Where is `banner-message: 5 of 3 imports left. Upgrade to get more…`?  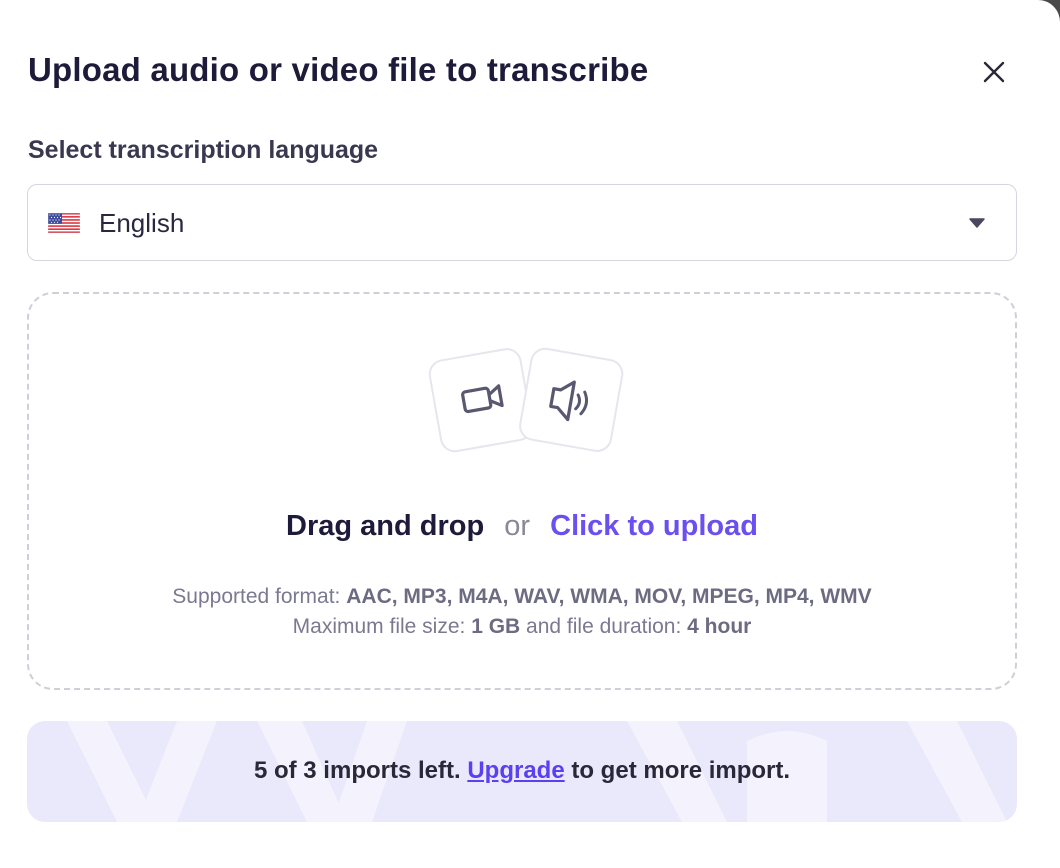
banner-message: 5 of 3 imports left. Upgrade to get more… is located at coordinates (522, 771).